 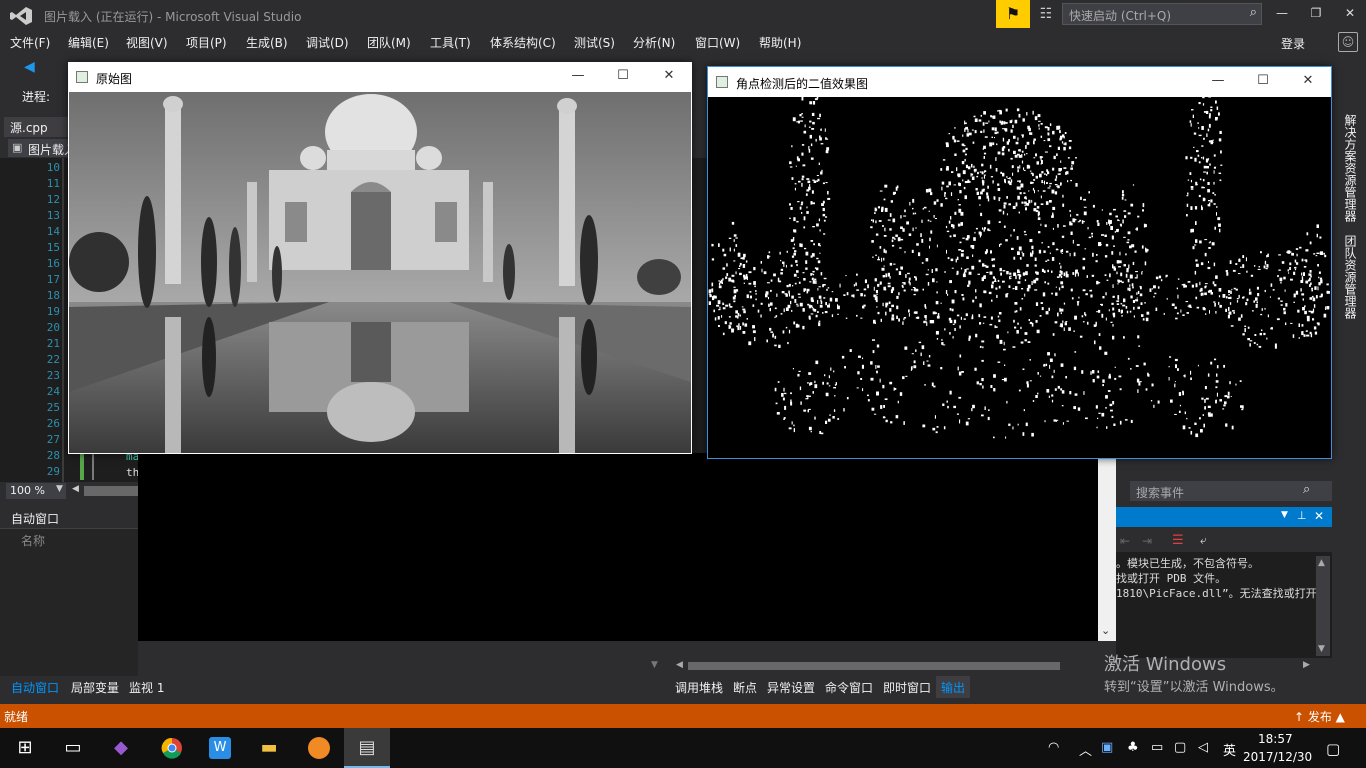 I want to click on feedback-icon: ☷, so click(x=1046, y=14).